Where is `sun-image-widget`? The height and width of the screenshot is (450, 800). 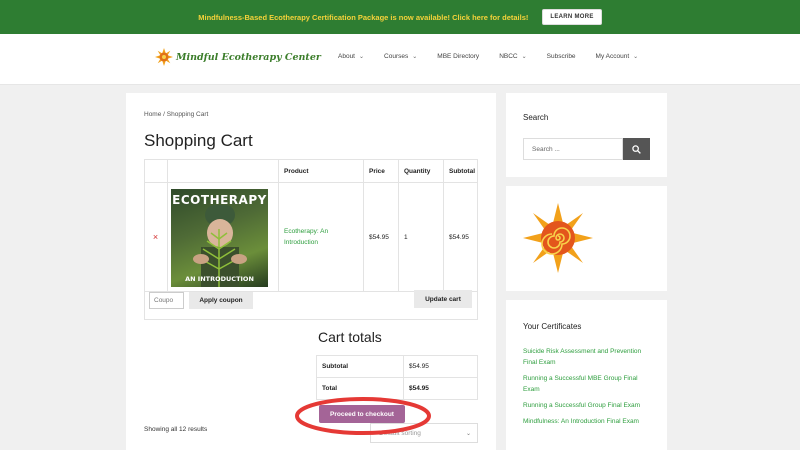
sun-image-widget is located at coordinates (586, 238).